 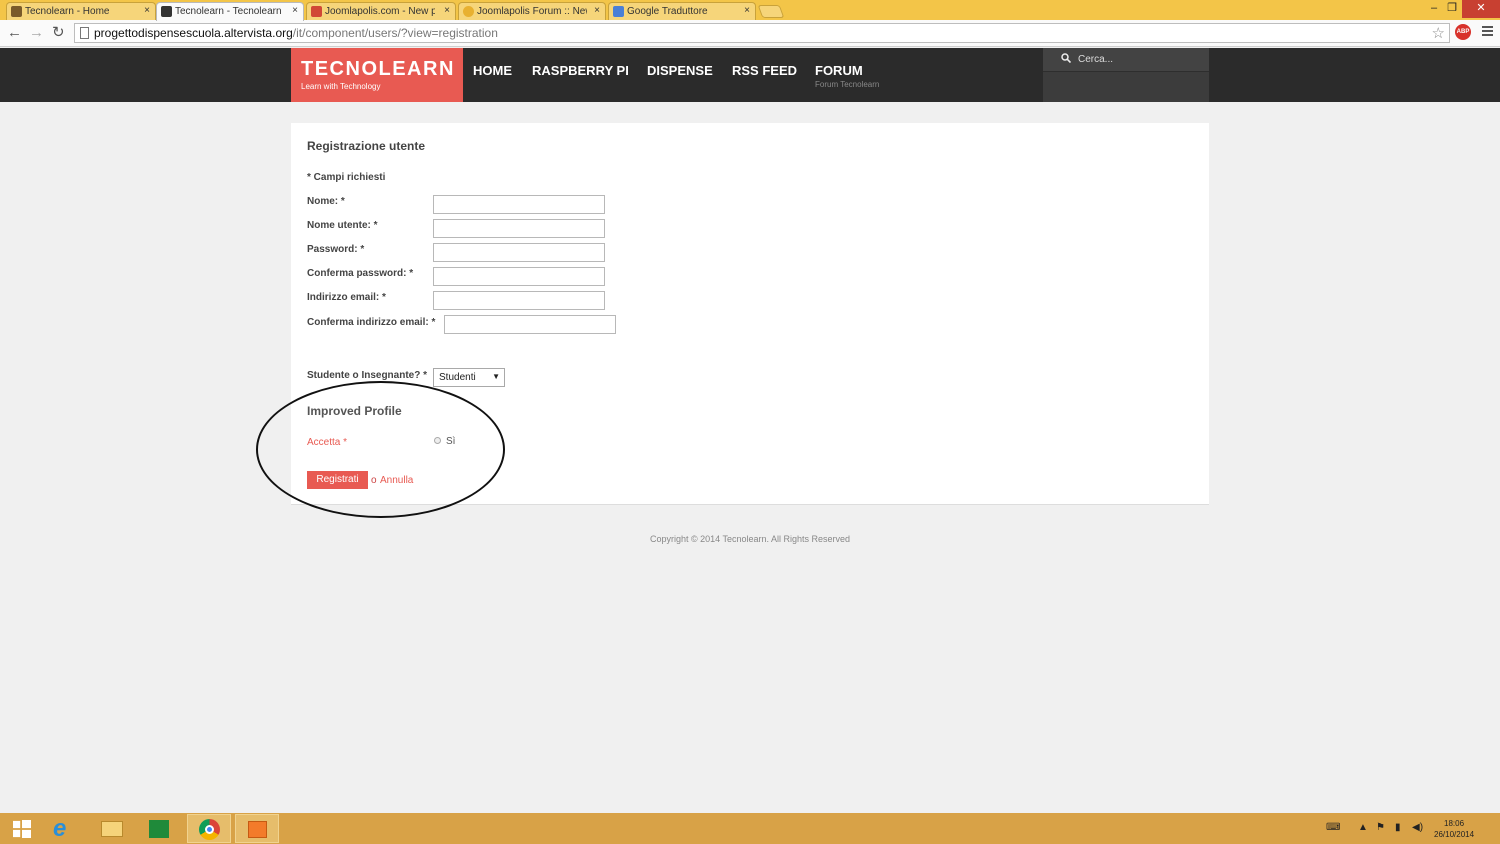 What do you see at coordinates (618, 11) in the screenshot?
I see `translate-favicon-icon` at bounding box center [618, 11].